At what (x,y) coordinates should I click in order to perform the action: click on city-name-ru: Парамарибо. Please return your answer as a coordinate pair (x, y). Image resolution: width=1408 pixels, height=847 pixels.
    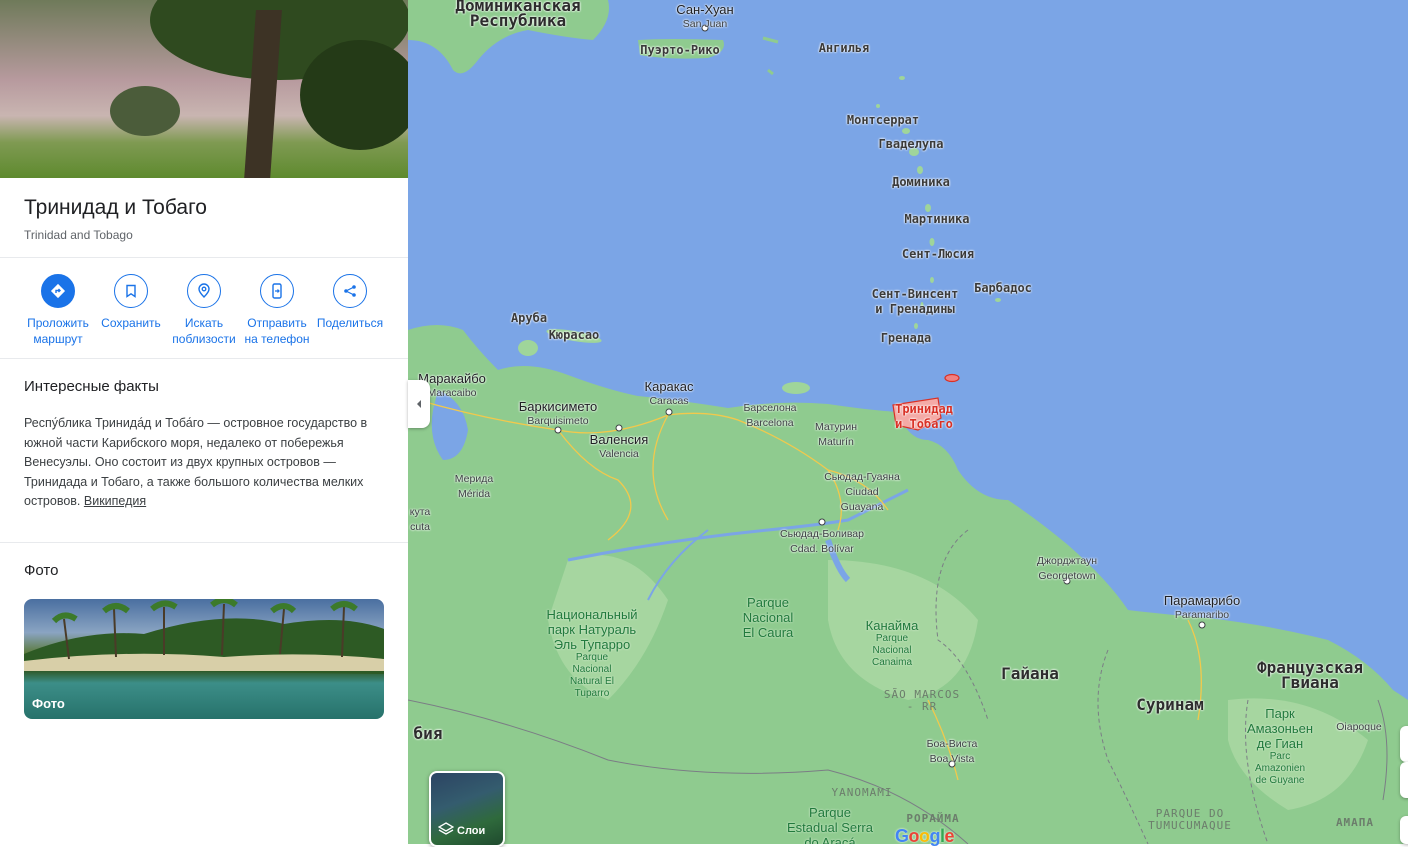
    Looking at the image, I should click on (1202, 600).